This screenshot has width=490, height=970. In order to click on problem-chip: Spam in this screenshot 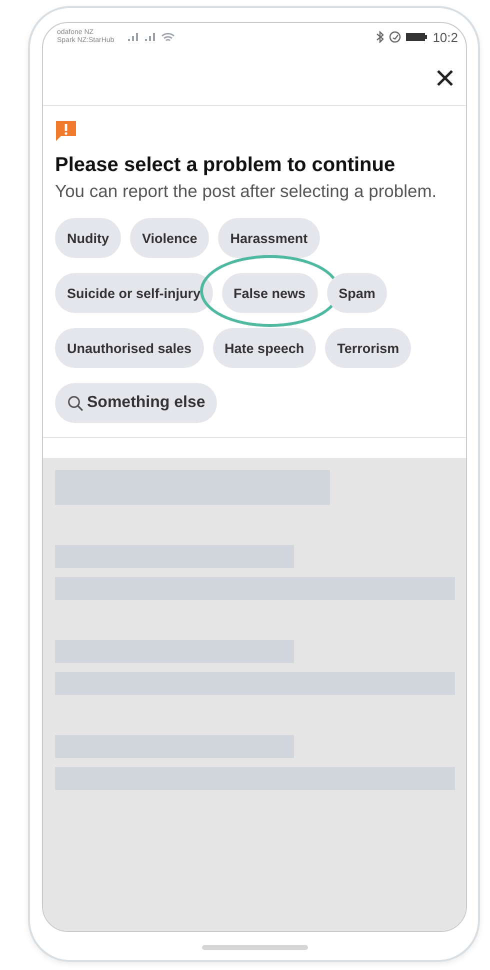, I will do `click(357, 293)`.